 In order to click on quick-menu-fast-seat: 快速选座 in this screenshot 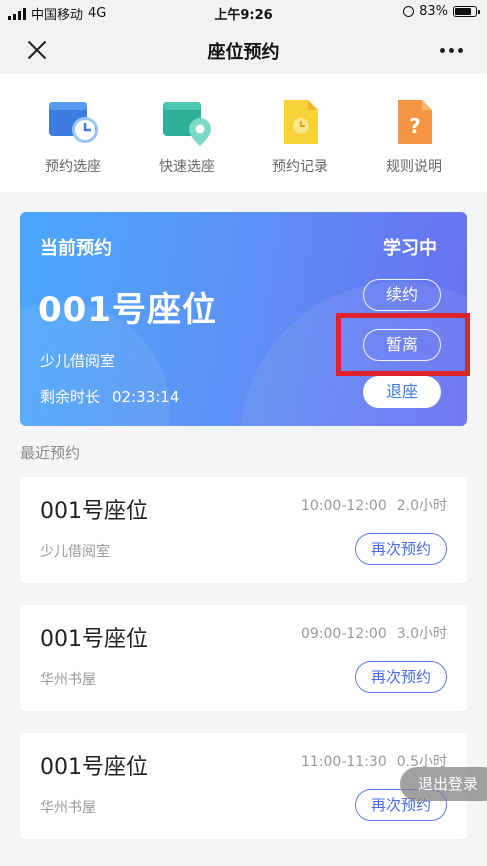, I will do `click(187, 136)`.